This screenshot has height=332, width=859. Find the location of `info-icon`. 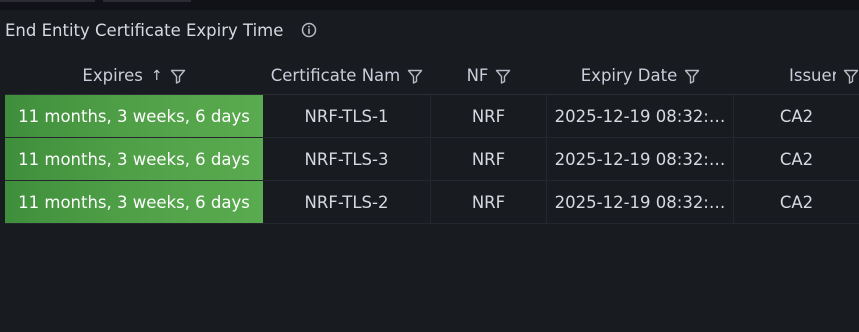

info-icon is located at coordinates (309, 30).